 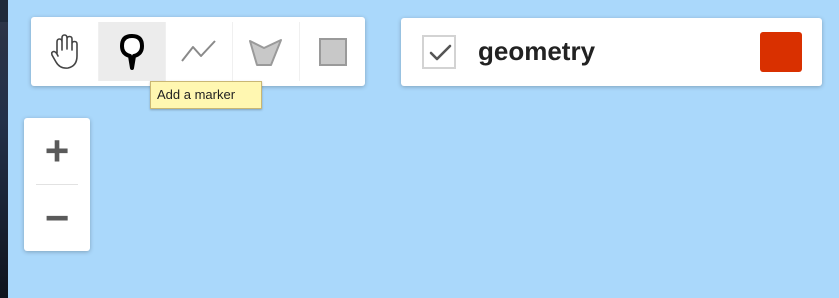 I want to click on line-tool-button, so click(x=198, y=51).